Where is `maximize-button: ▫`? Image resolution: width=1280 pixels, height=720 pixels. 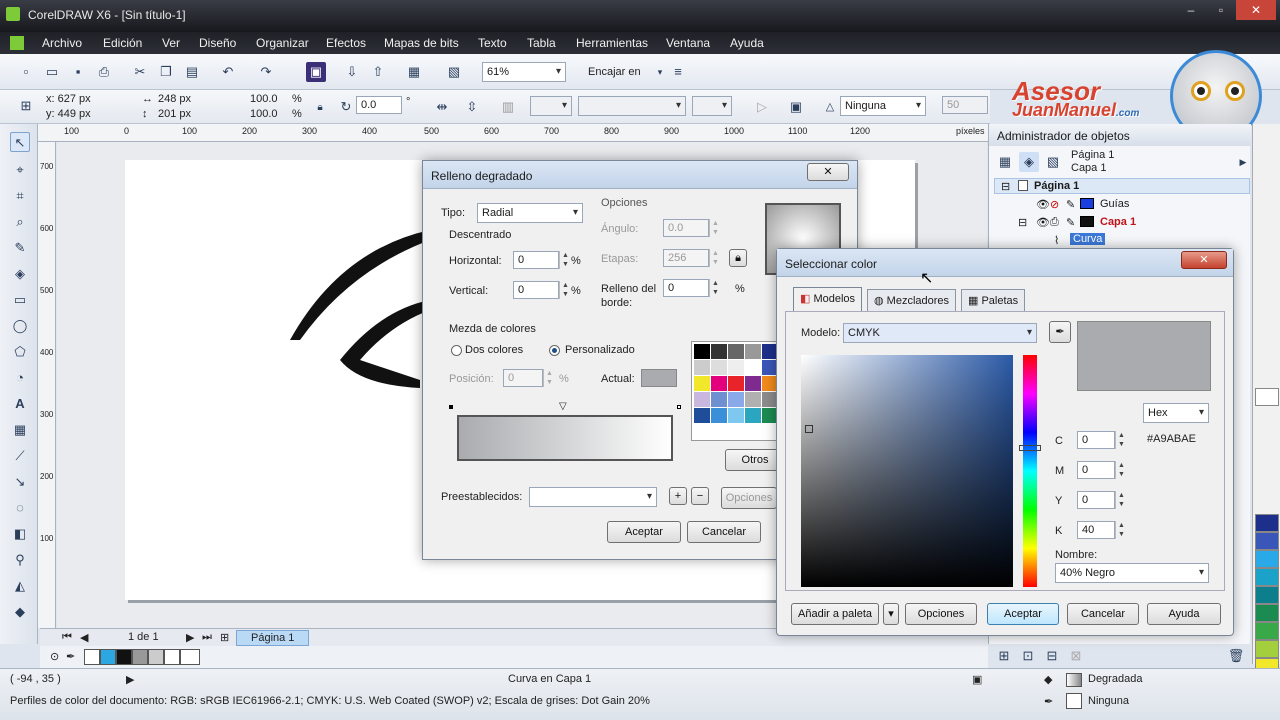 maximize-button: ▫ is located at coordinates (1221, 10).